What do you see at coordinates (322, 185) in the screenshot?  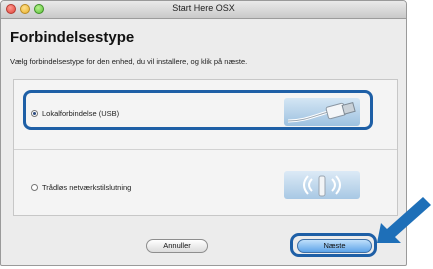 I see `wireless-icon` at bounding box center [322, 185].